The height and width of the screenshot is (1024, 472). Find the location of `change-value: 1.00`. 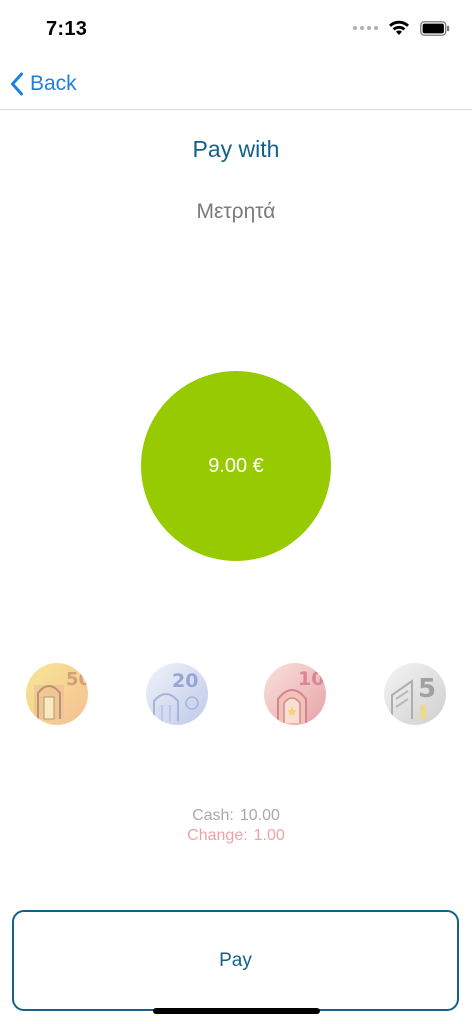

change-value: 1.00 is located at coordinates (269, 835).